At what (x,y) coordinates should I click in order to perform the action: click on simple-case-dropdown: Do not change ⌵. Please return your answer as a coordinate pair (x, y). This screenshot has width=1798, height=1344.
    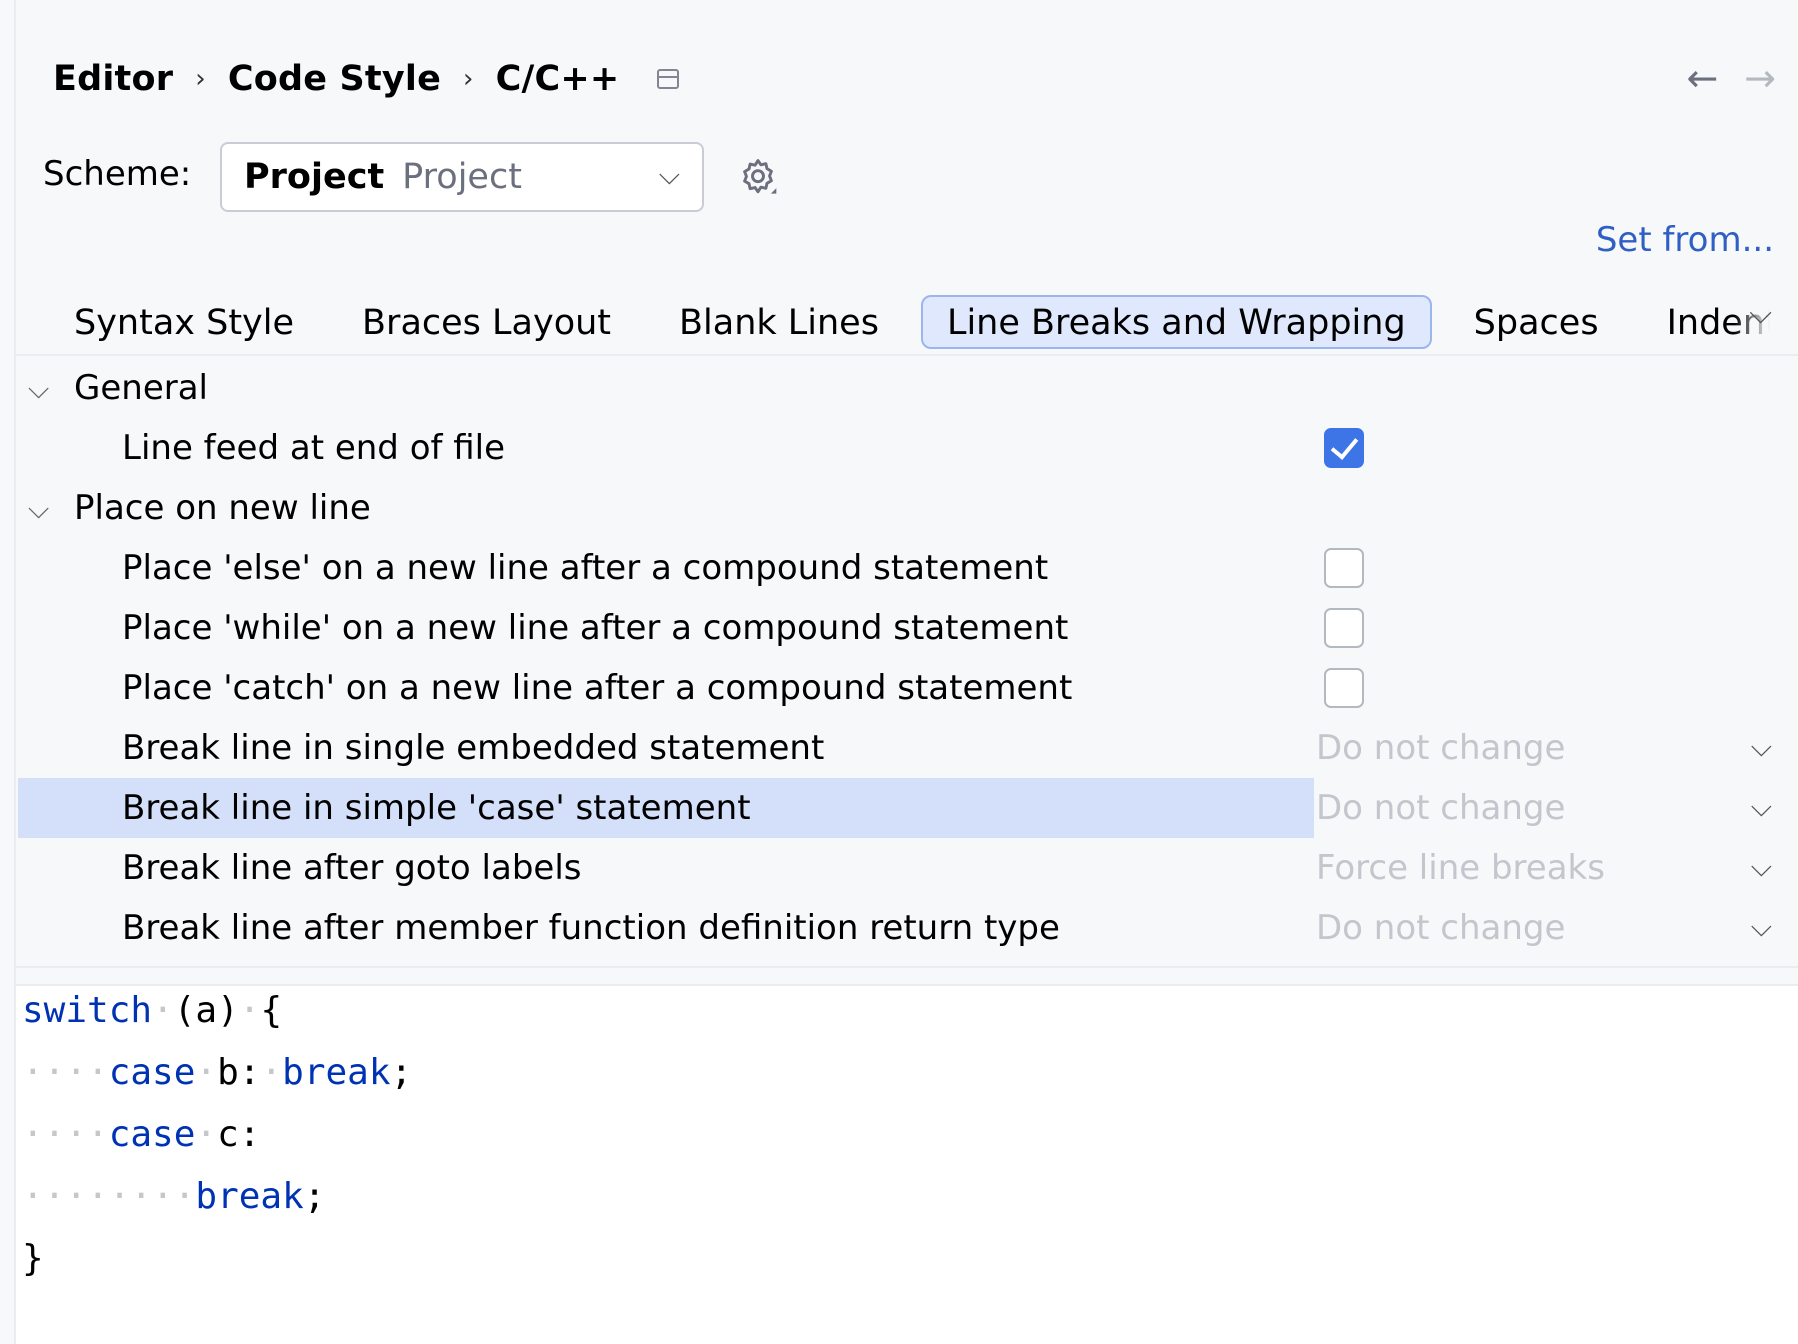
    Looking at the image, I should click on (1557, 808).